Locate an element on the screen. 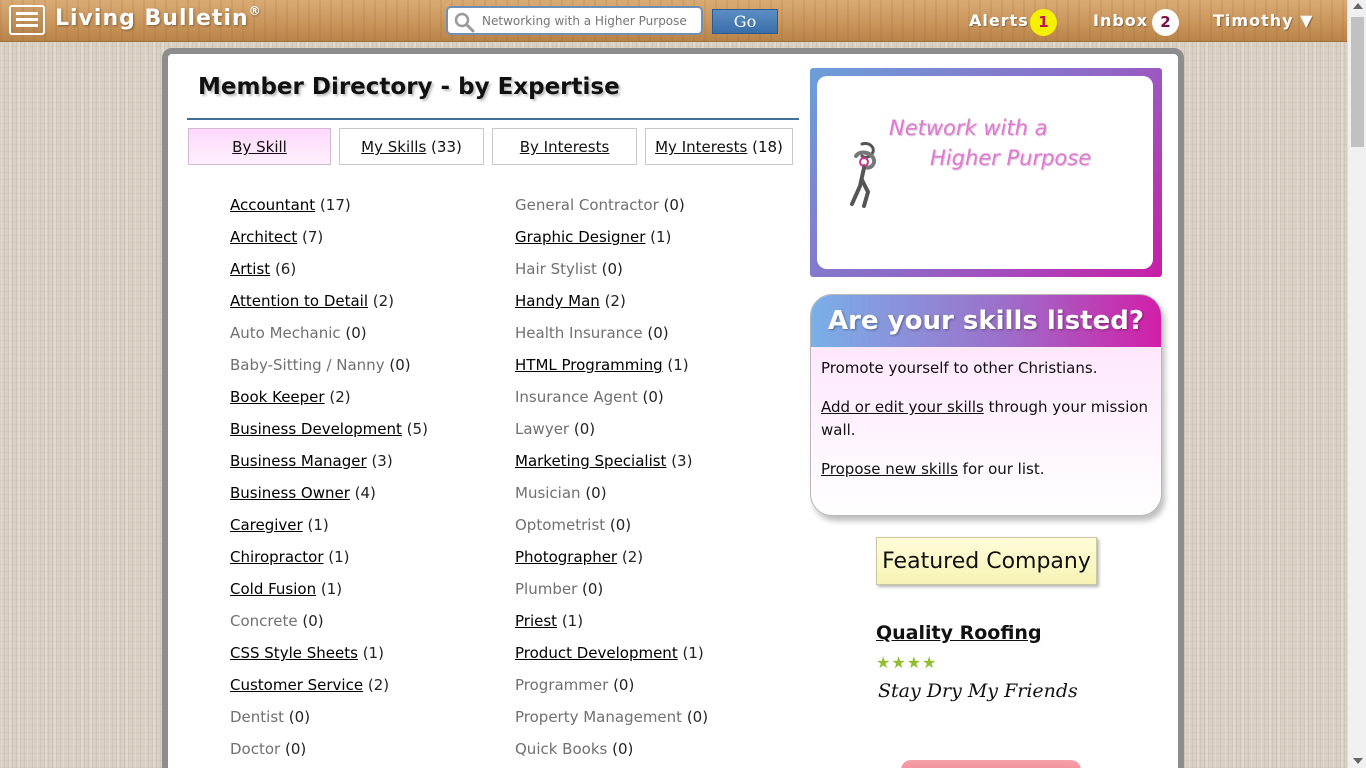 The height and width of the screenshot is (768, 1366). skills-promo-text: Promote yourself to other Christians. is located at coordinates (959, 368).